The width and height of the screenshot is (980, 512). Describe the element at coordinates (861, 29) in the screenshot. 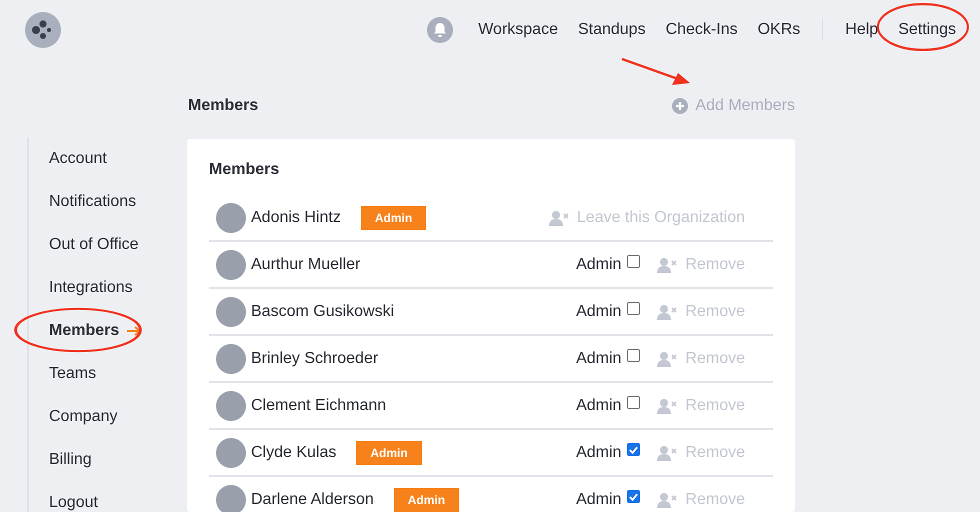

I see `nav-link: Help` at that location.